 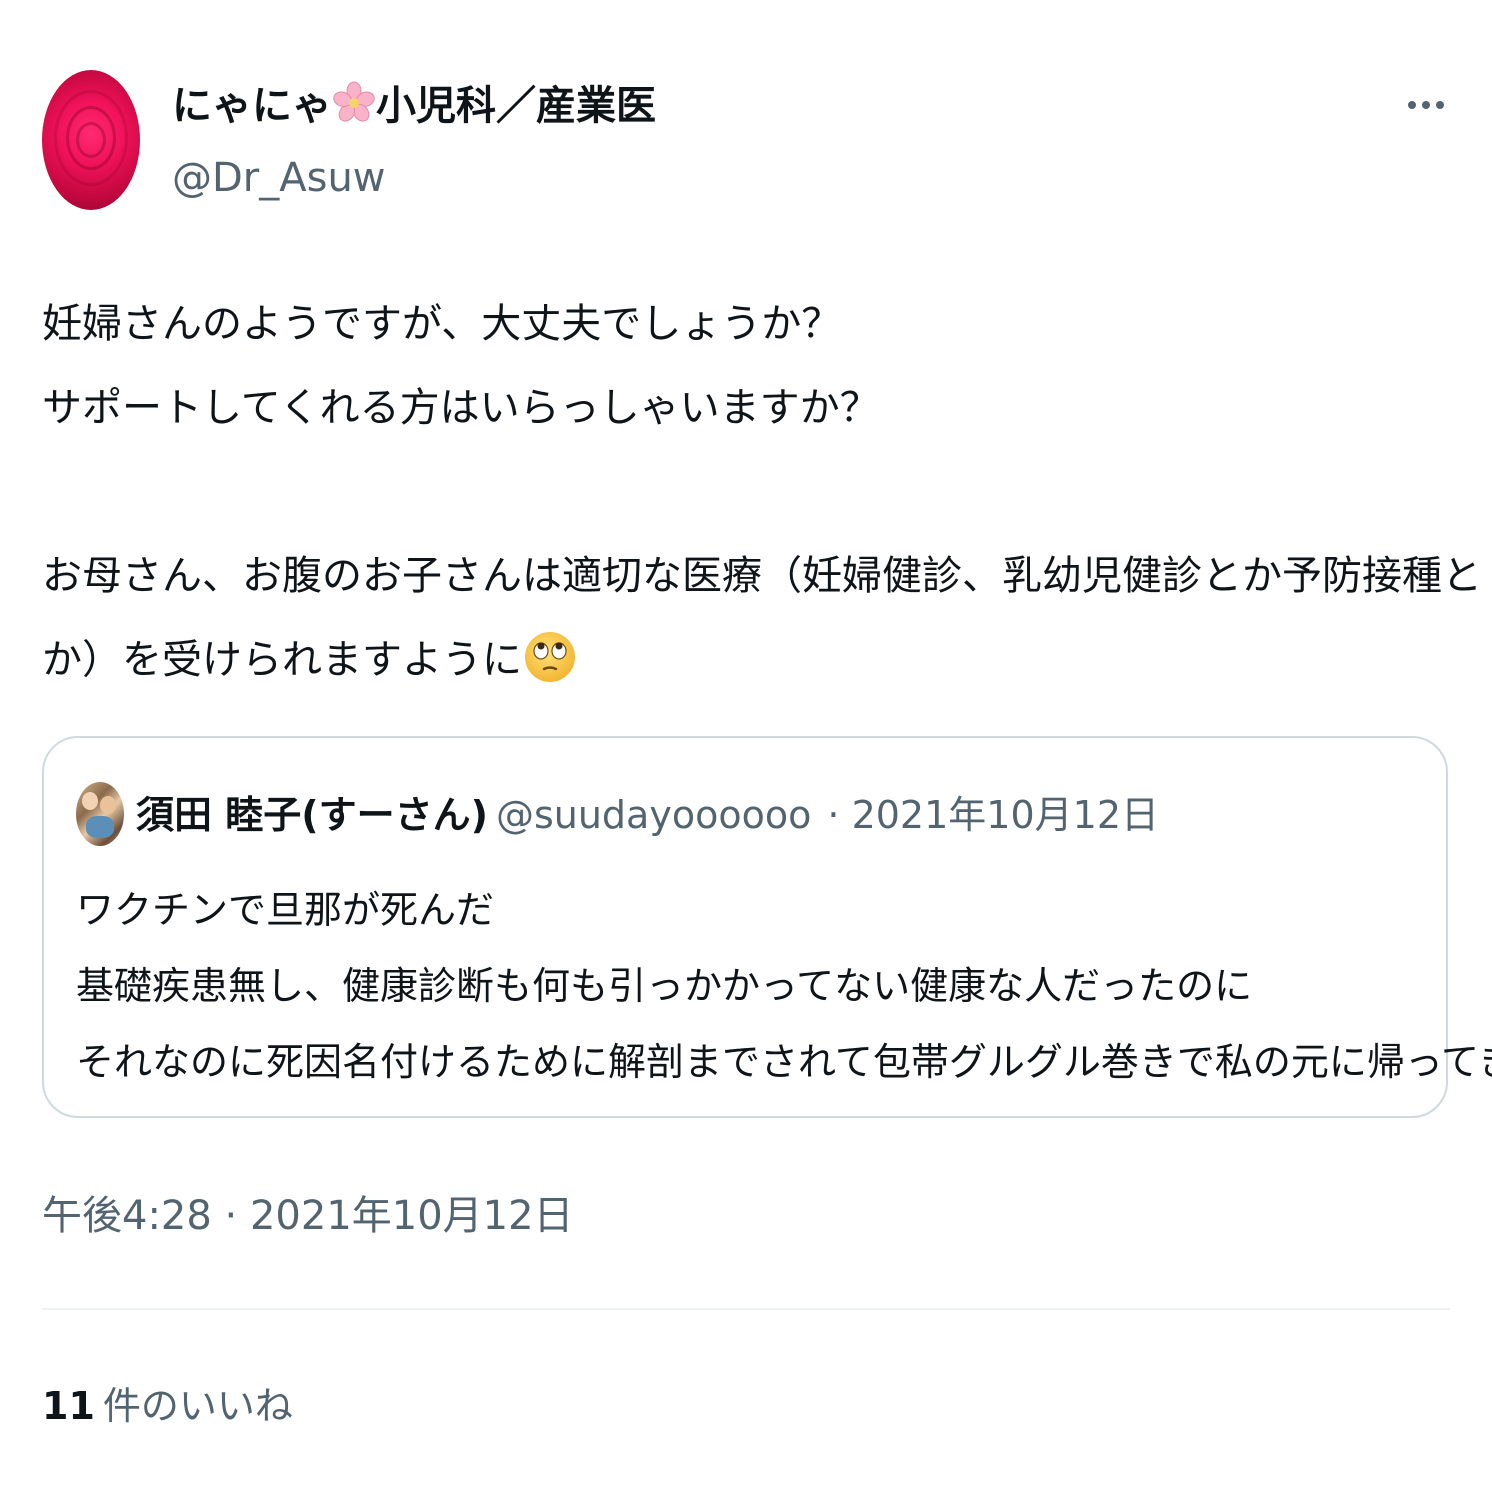 I want to click on likes-link: 11 件のいいね, so click(x=167, y=1406).